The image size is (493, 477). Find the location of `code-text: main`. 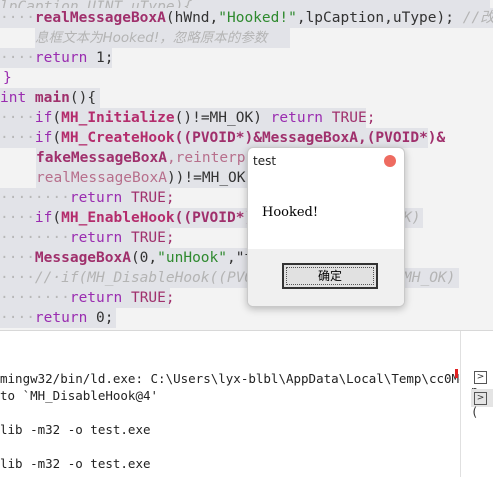

code-text: main is located at coordinates (48, 98).